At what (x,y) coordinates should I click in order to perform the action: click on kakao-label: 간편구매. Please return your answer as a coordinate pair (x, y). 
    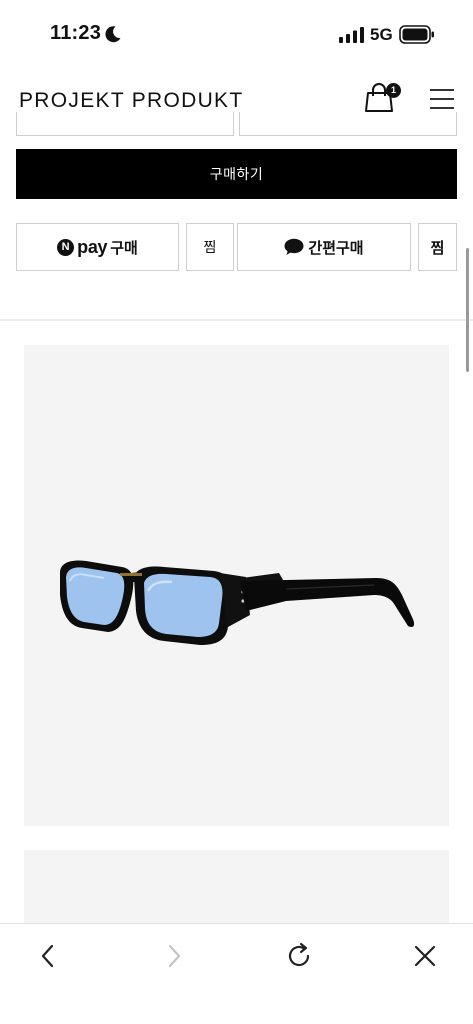
    Looking at the image, I should click on (336, 248).